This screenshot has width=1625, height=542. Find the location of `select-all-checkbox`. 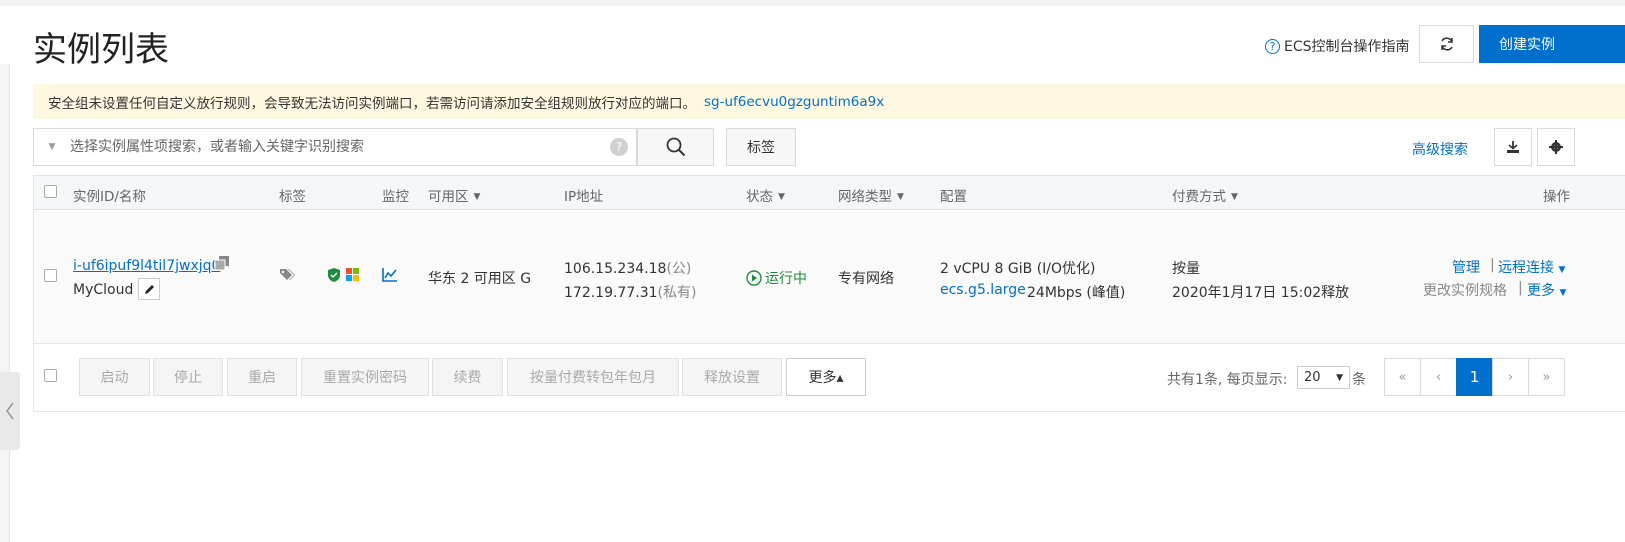

select-all-checkbox is located at coordinates (50, 191).